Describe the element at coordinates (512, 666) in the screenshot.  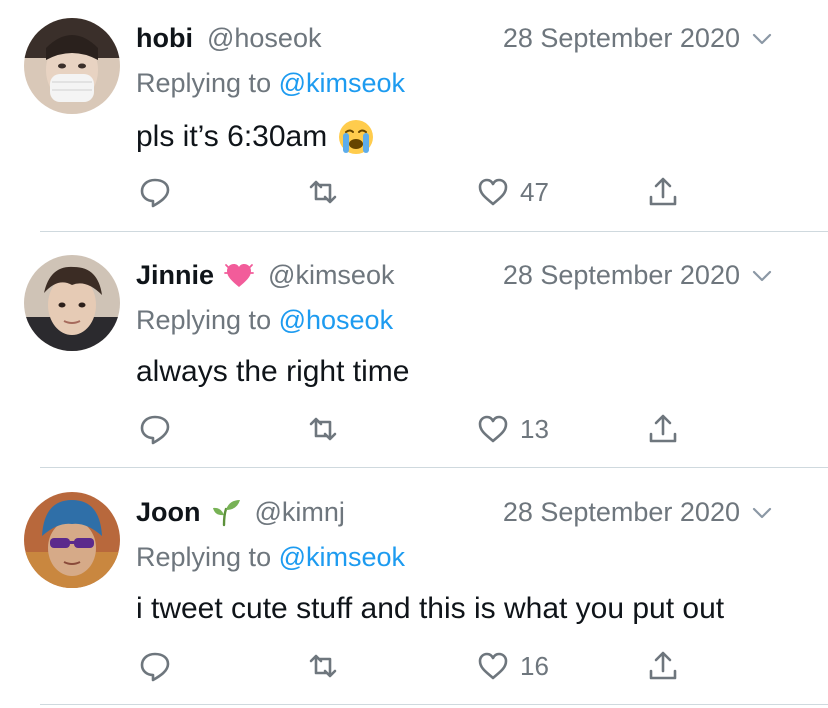
I see `like-button: 16` at that location.